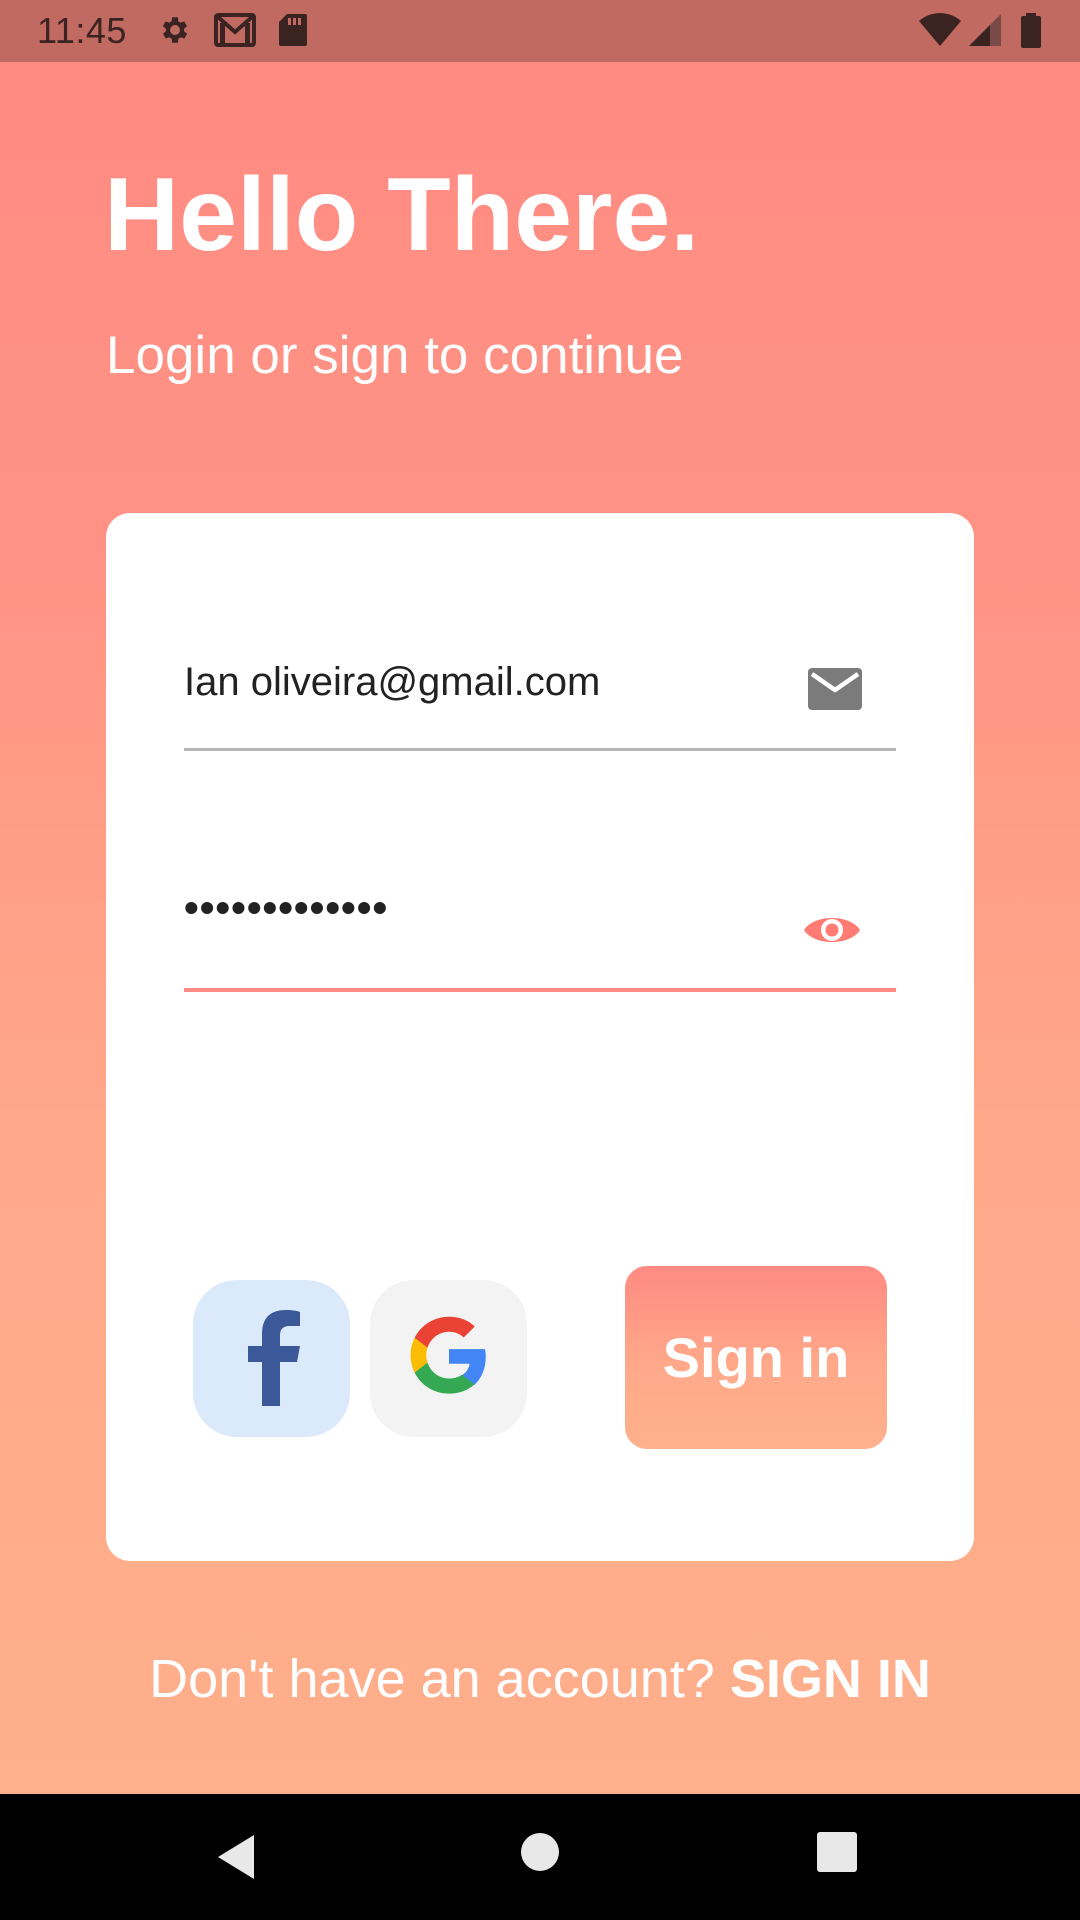 This screenshot has width=1080, height=1920. What do you see at coordinates (832, 932) in the screenshot?
I see `eye-icon` at bounding box center [832, 932].